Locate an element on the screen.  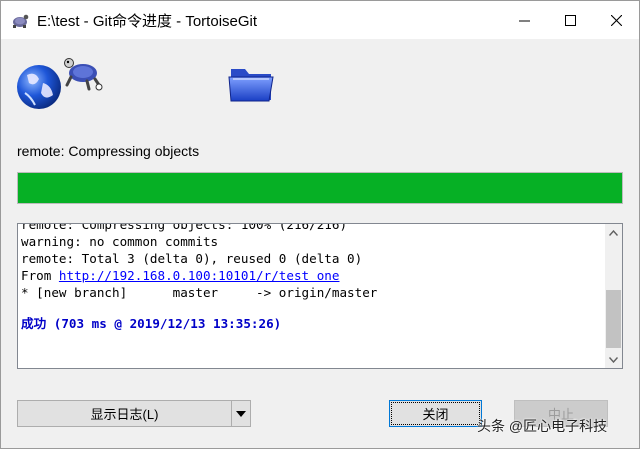
log-line: * [new branch] master -> origin/master is located at coordinates (199, 292).